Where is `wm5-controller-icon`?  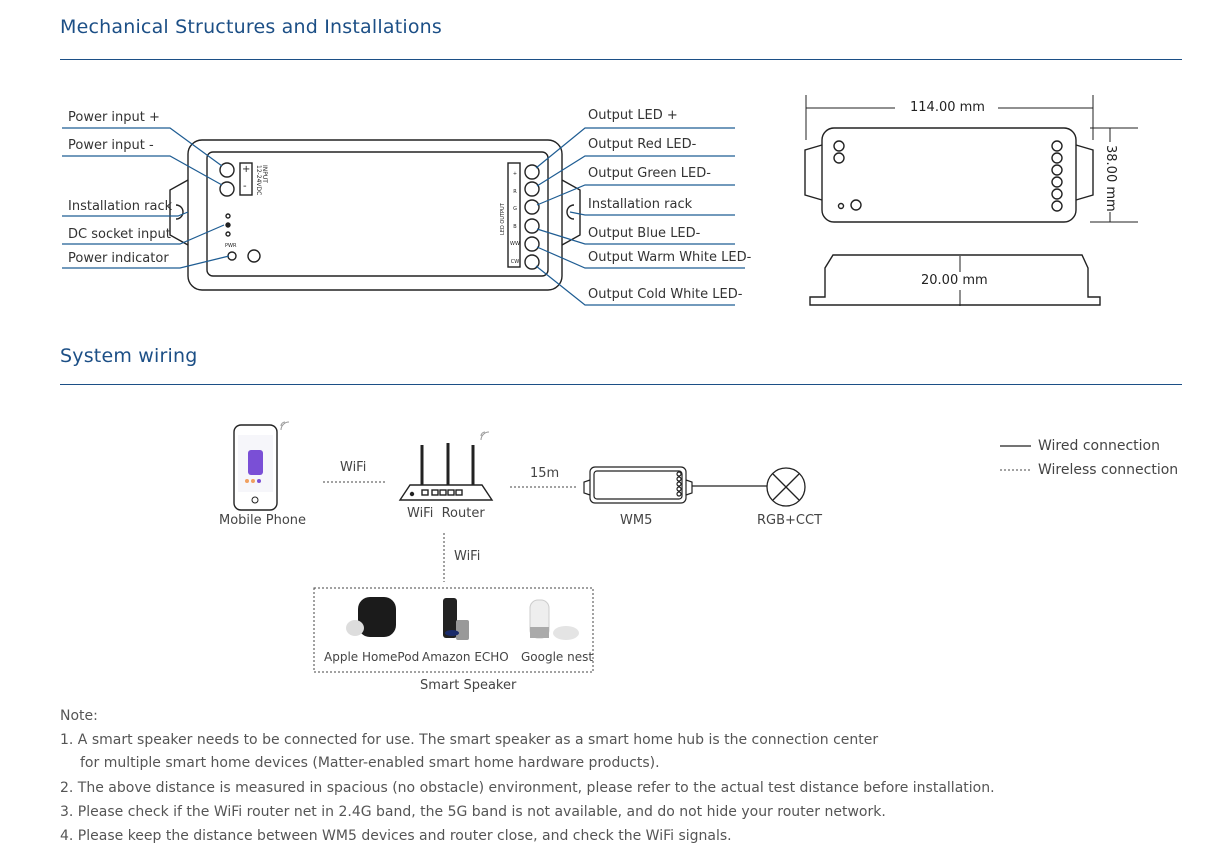 wm5-controller-icon is located at coordinates (638, 485).